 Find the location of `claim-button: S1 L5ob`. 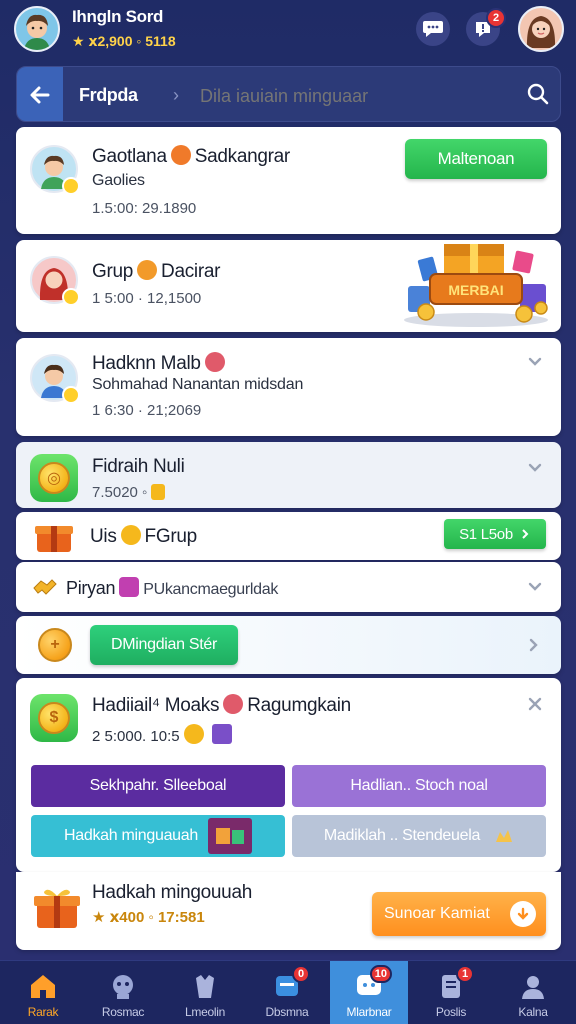

claim-button: S1 L5ob is located at coordinates (495, 534).